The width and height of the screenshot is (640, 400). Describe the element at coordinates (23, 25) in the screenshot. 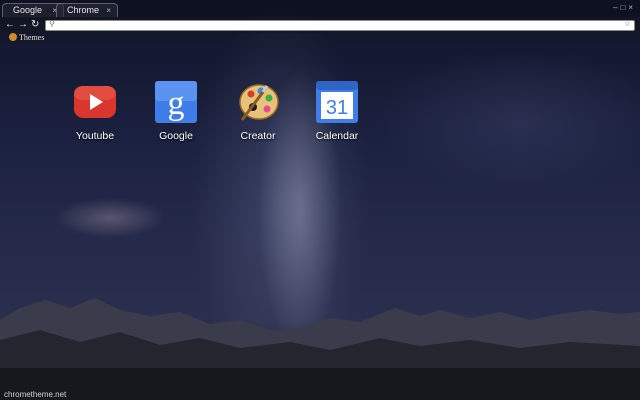

I see `forward-icon: →` at that location.